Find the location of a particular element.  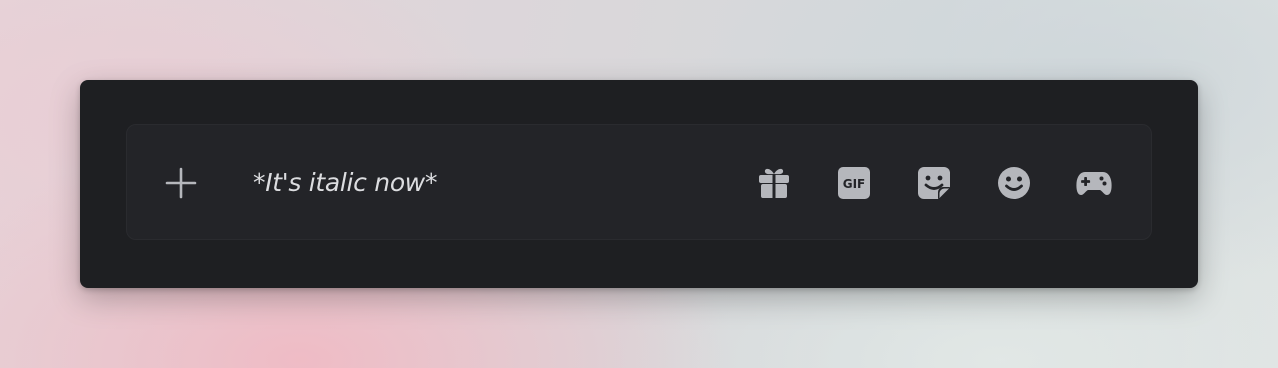

sticker-button is located at coordinates (934, 183).